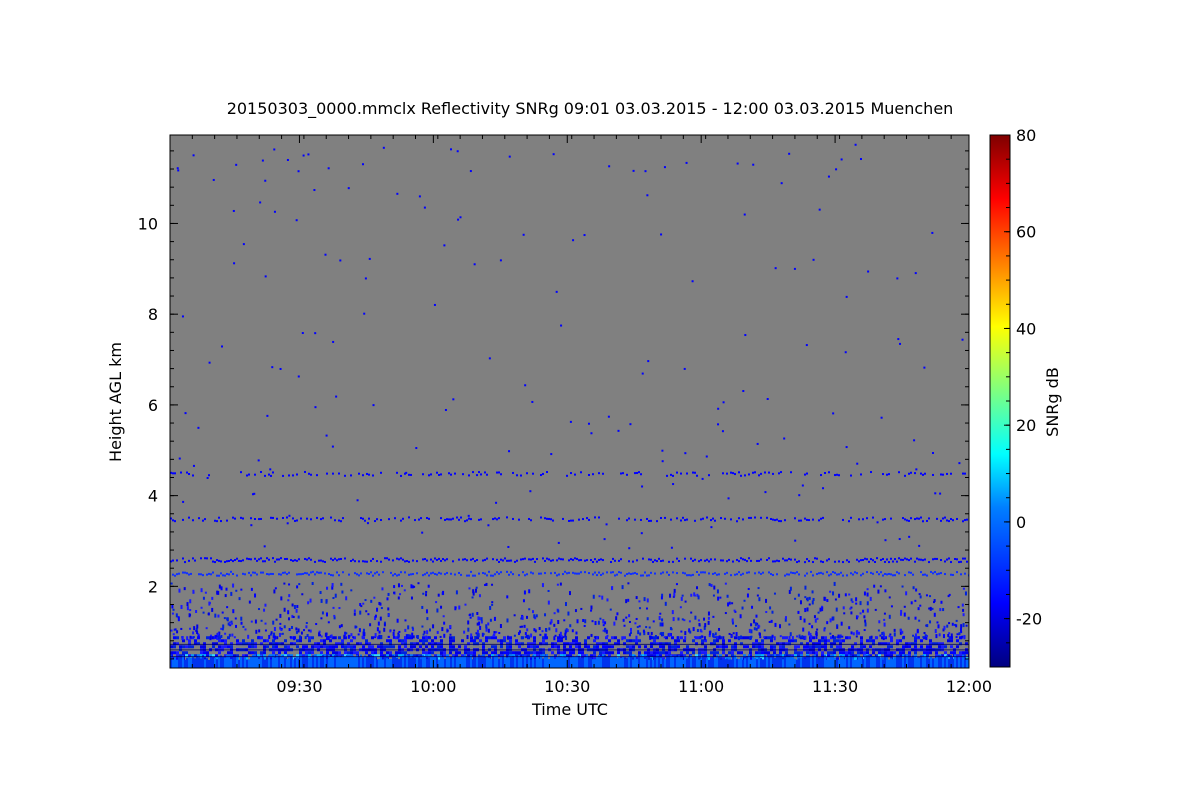 The width and height of the screenshot is (1200, 800). What do you see at coordinates (153, 586) in the screenshot?
I see `y-tick-label: 2` at bounding box center [153, 586].